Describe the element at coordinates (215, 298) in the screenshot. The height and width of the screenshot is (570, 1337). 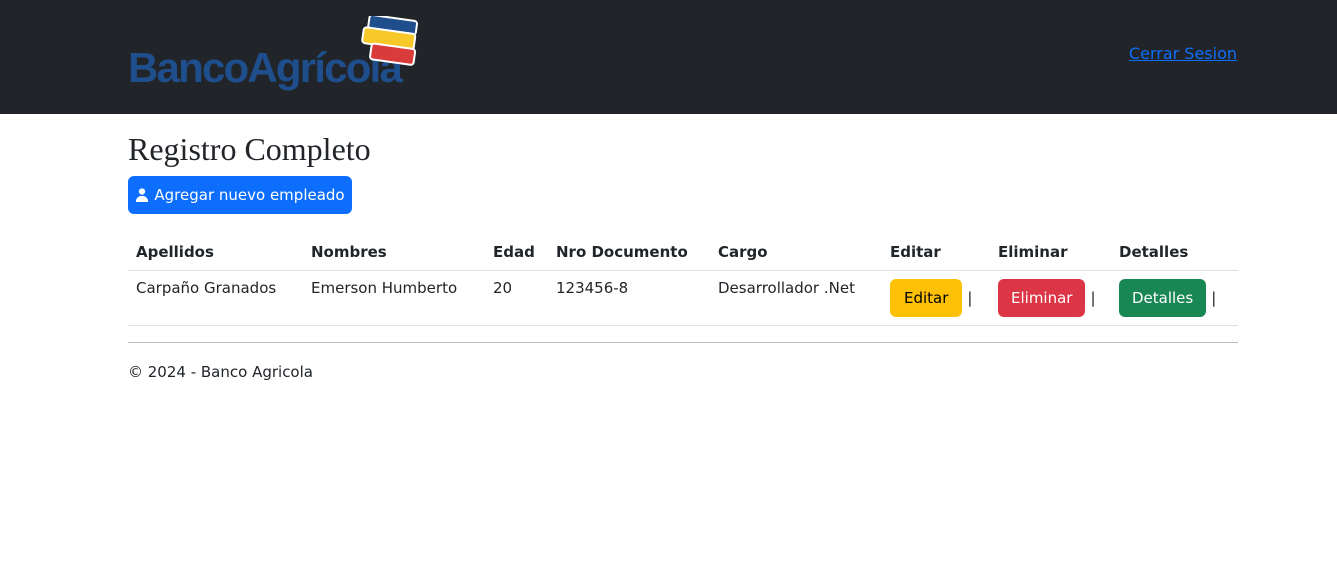
I see `cell-apellidos: Carpaño Granados` at that location.